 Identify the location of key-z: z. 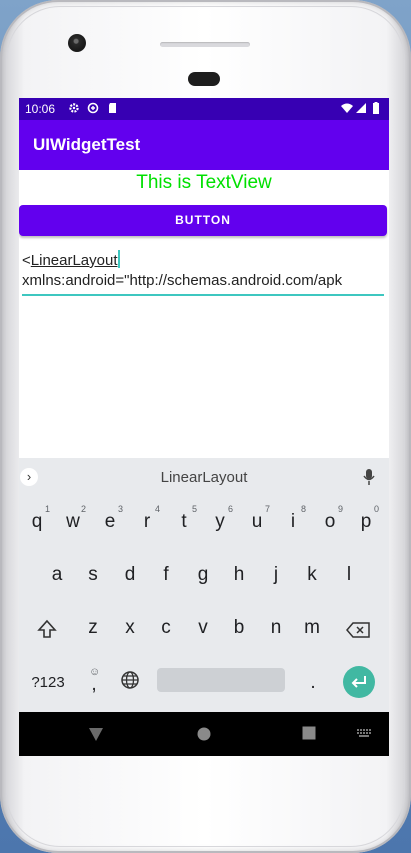
(93, 628).